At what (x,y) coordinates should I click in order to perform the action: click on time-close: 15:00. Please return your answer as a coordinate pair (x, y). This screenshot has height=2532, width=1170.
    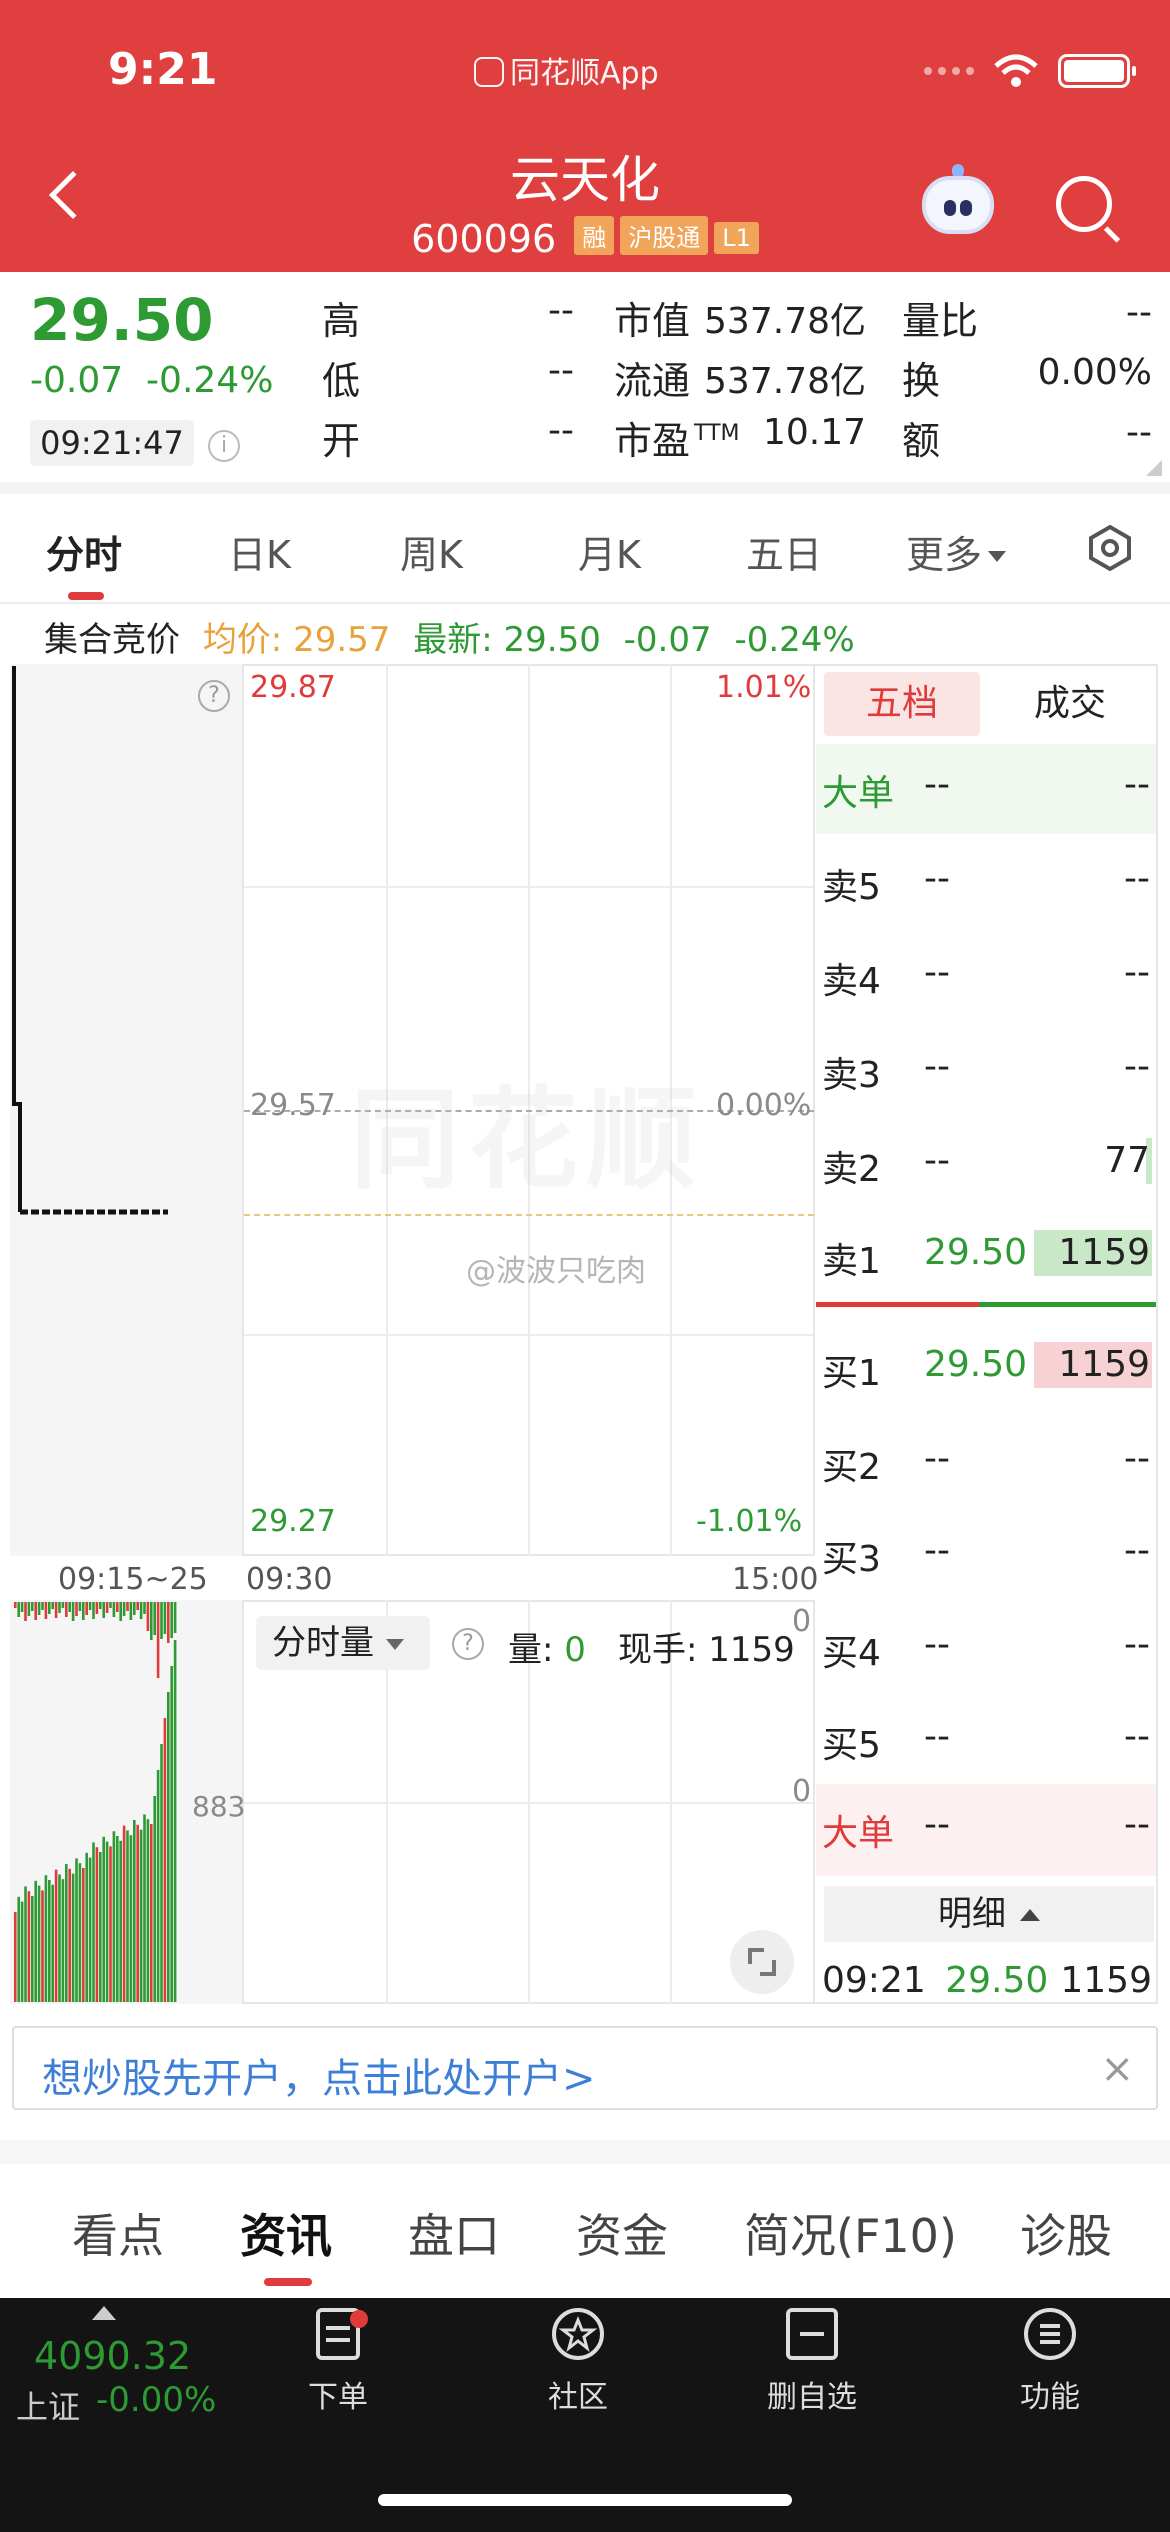
    Looking at the image, I should click on (775, 1579).